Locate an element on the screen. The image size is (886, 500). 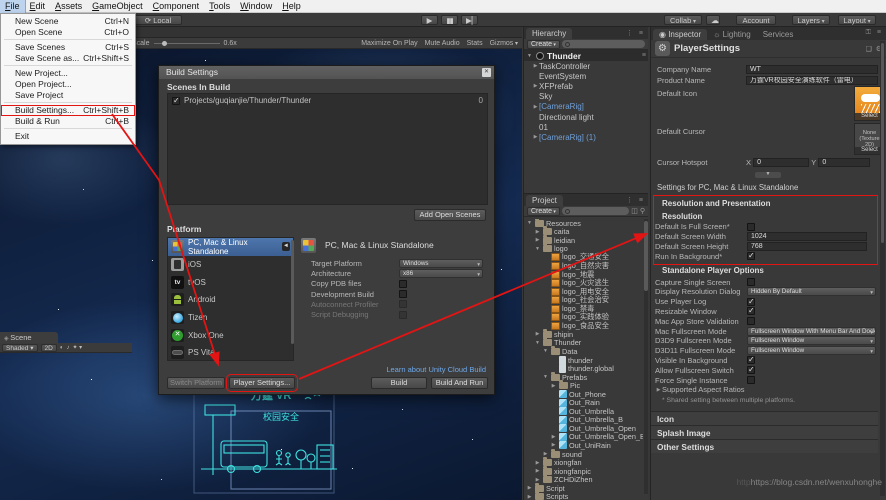
menubar-item-edit: Edit is located at coordinates (38, 6).